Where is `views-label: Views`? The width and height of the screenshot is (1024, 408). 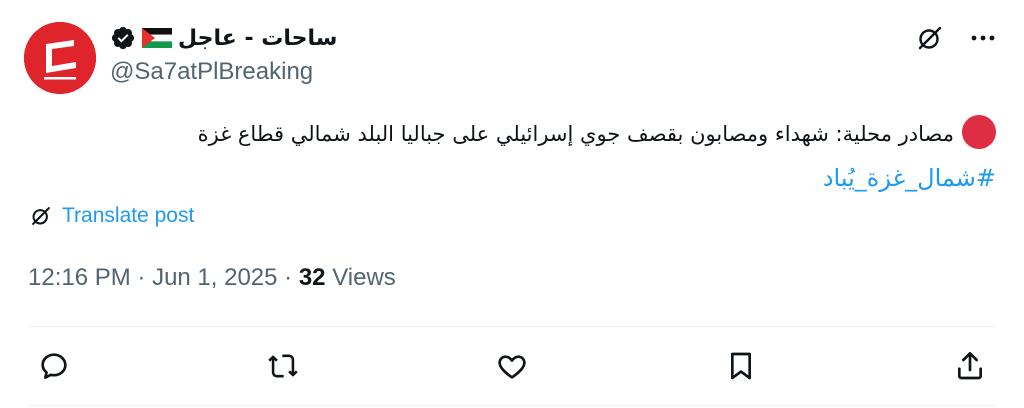
views-label: Views is located at coordinates (360, 277).